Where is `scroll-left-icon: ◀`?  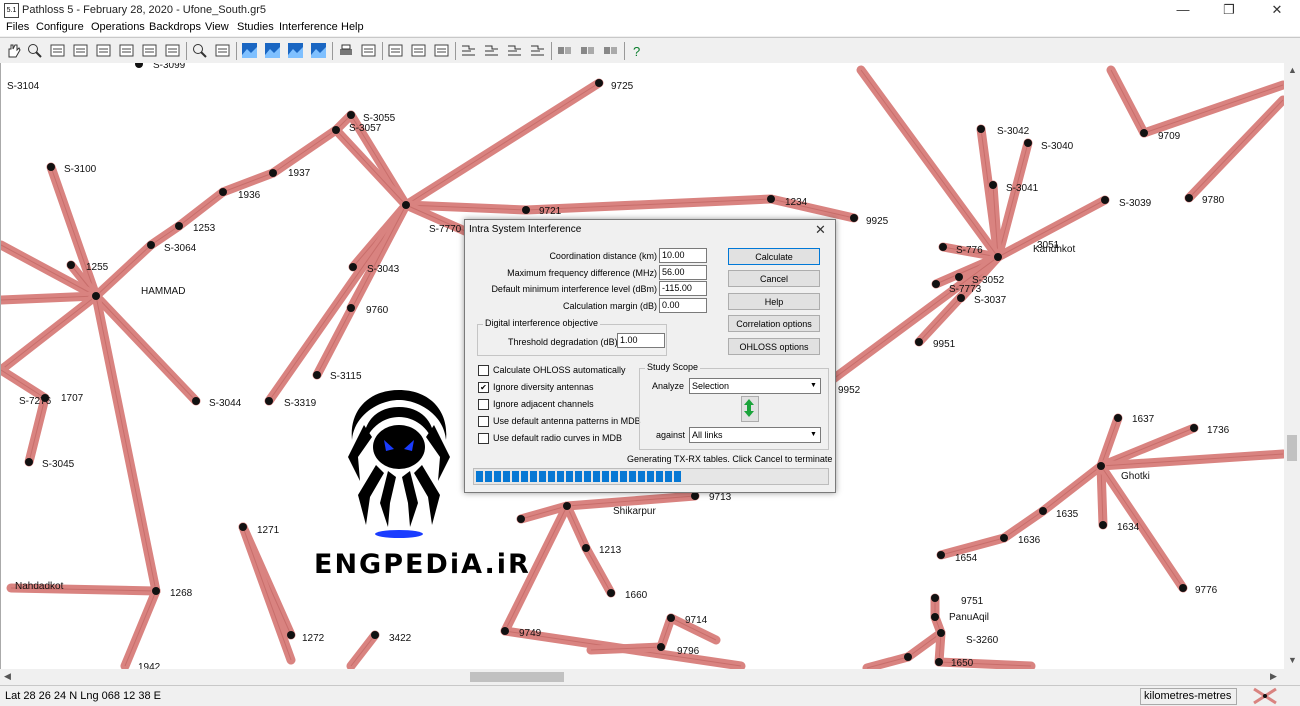 scroll-left-icon: ◀ is located at coordinates (7, 676).